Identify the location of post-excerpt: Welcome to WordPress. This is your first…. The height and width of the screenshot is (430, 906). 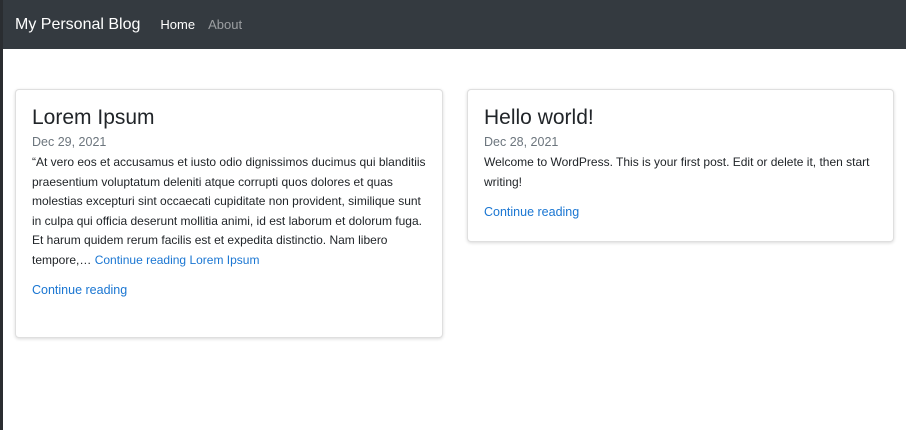
(677, 172).